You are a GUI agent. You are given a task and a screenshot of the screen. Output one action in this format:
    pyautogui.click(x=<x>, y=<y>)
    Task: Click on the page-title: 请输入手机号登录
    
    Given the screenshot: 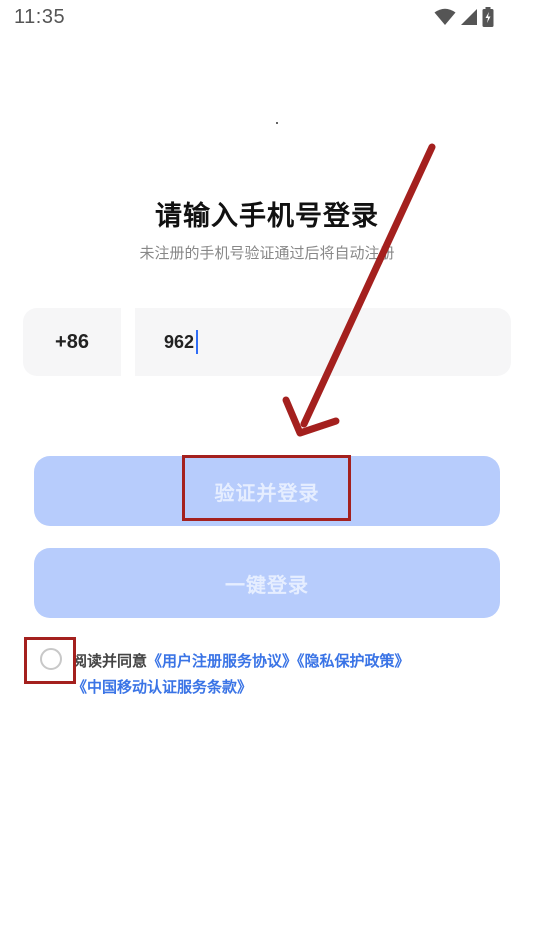 What is the action you would take?
    pyautogui.click(x=267, y=216)
    